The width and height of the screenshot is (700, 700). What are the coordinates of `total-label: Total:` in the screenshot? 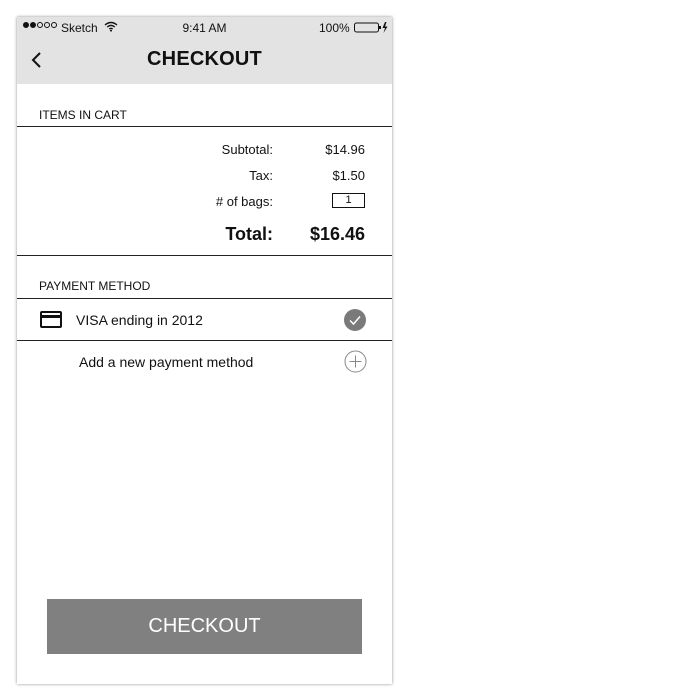 It's located at (249, 234).